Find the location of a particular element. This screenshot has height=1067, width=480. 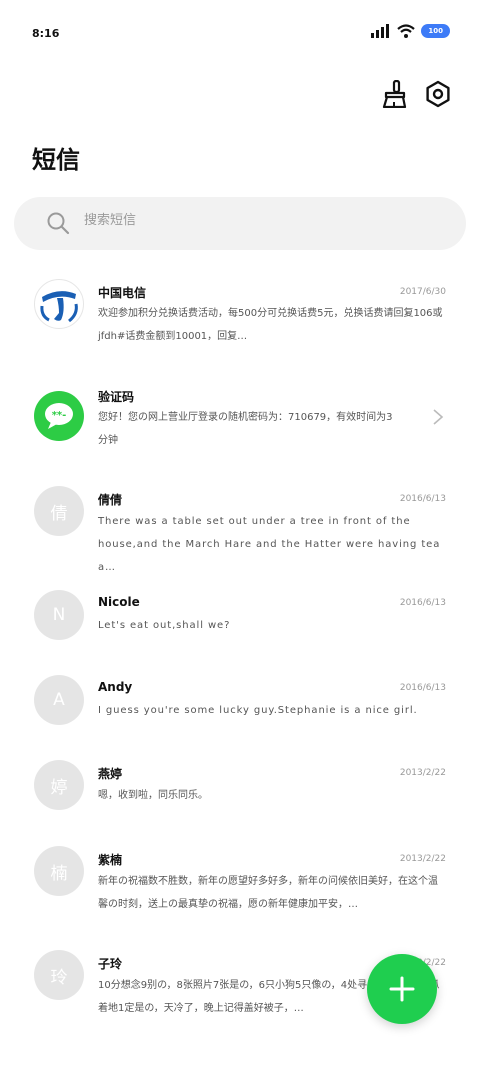

plus-icon is located at coordinates (402, 989).